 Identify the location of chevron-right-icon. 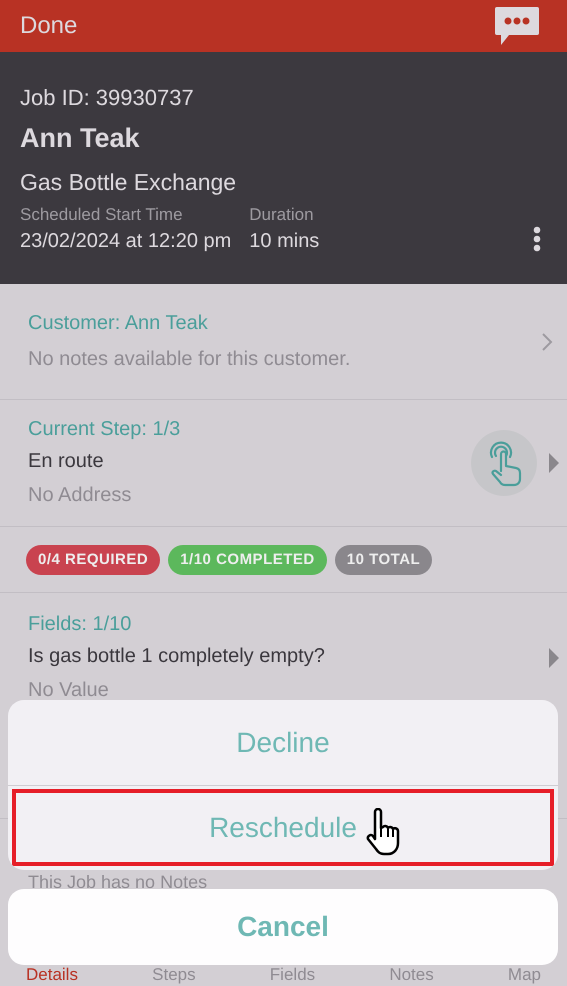
(547, 342).